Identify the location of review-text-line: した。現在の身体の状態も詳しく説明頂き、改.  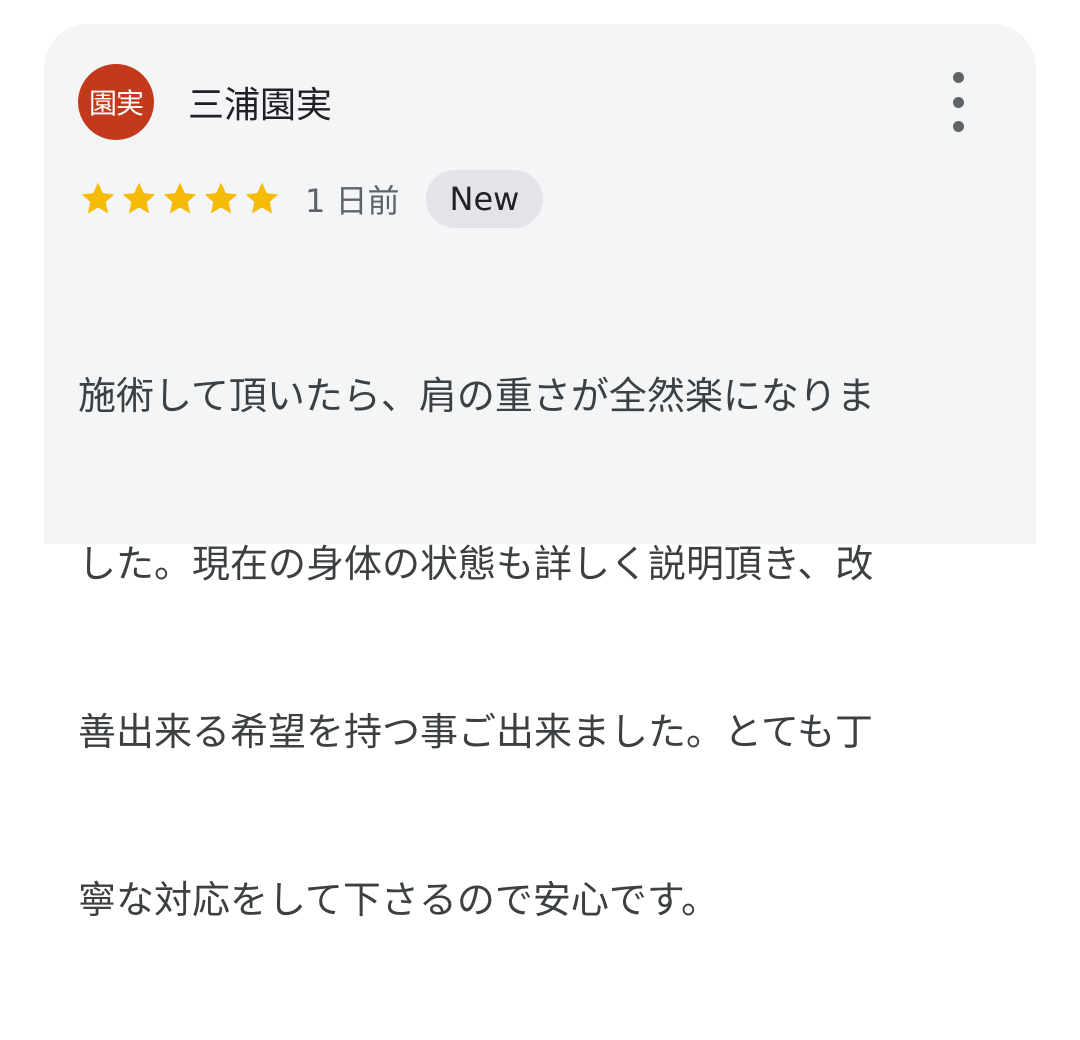
(476, 564).